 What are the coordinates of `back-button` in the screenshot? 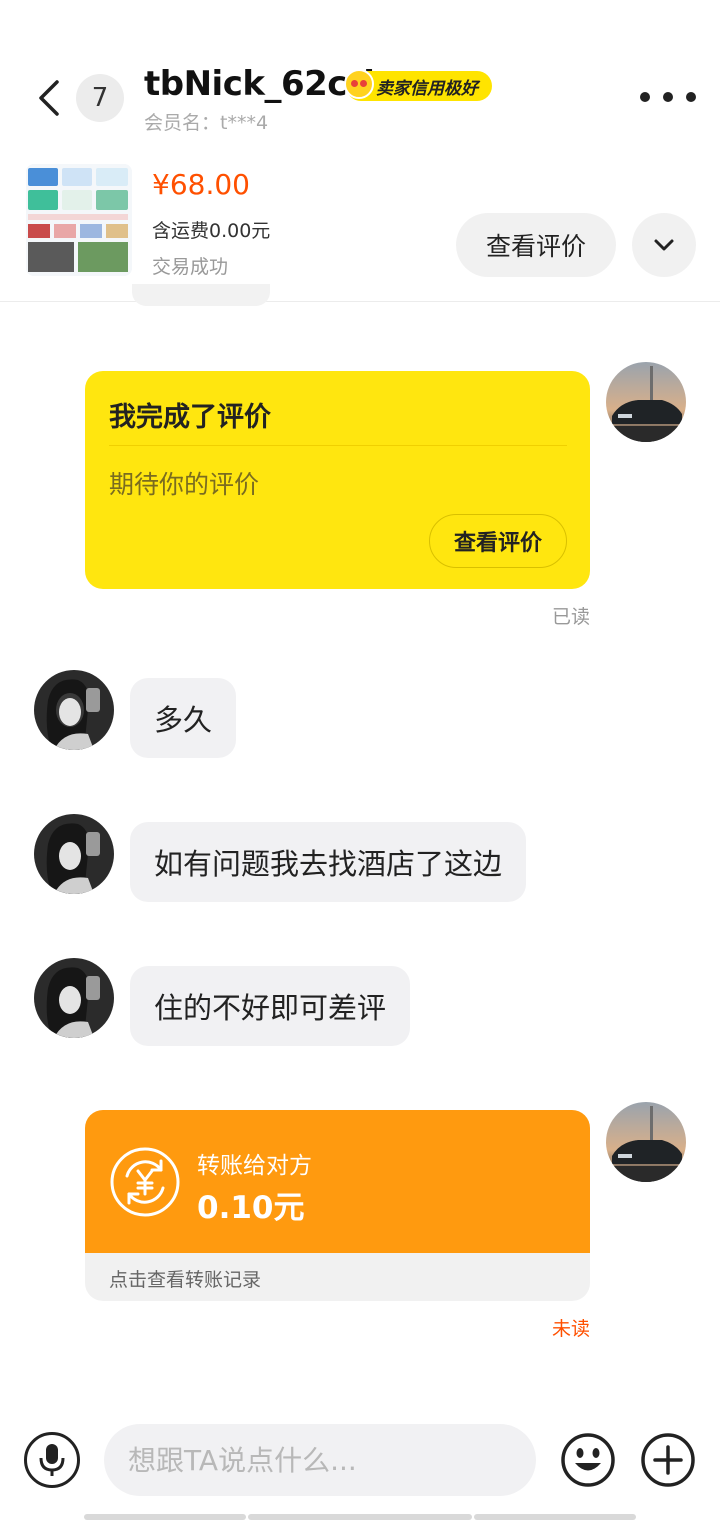 It's located at (49, 98).